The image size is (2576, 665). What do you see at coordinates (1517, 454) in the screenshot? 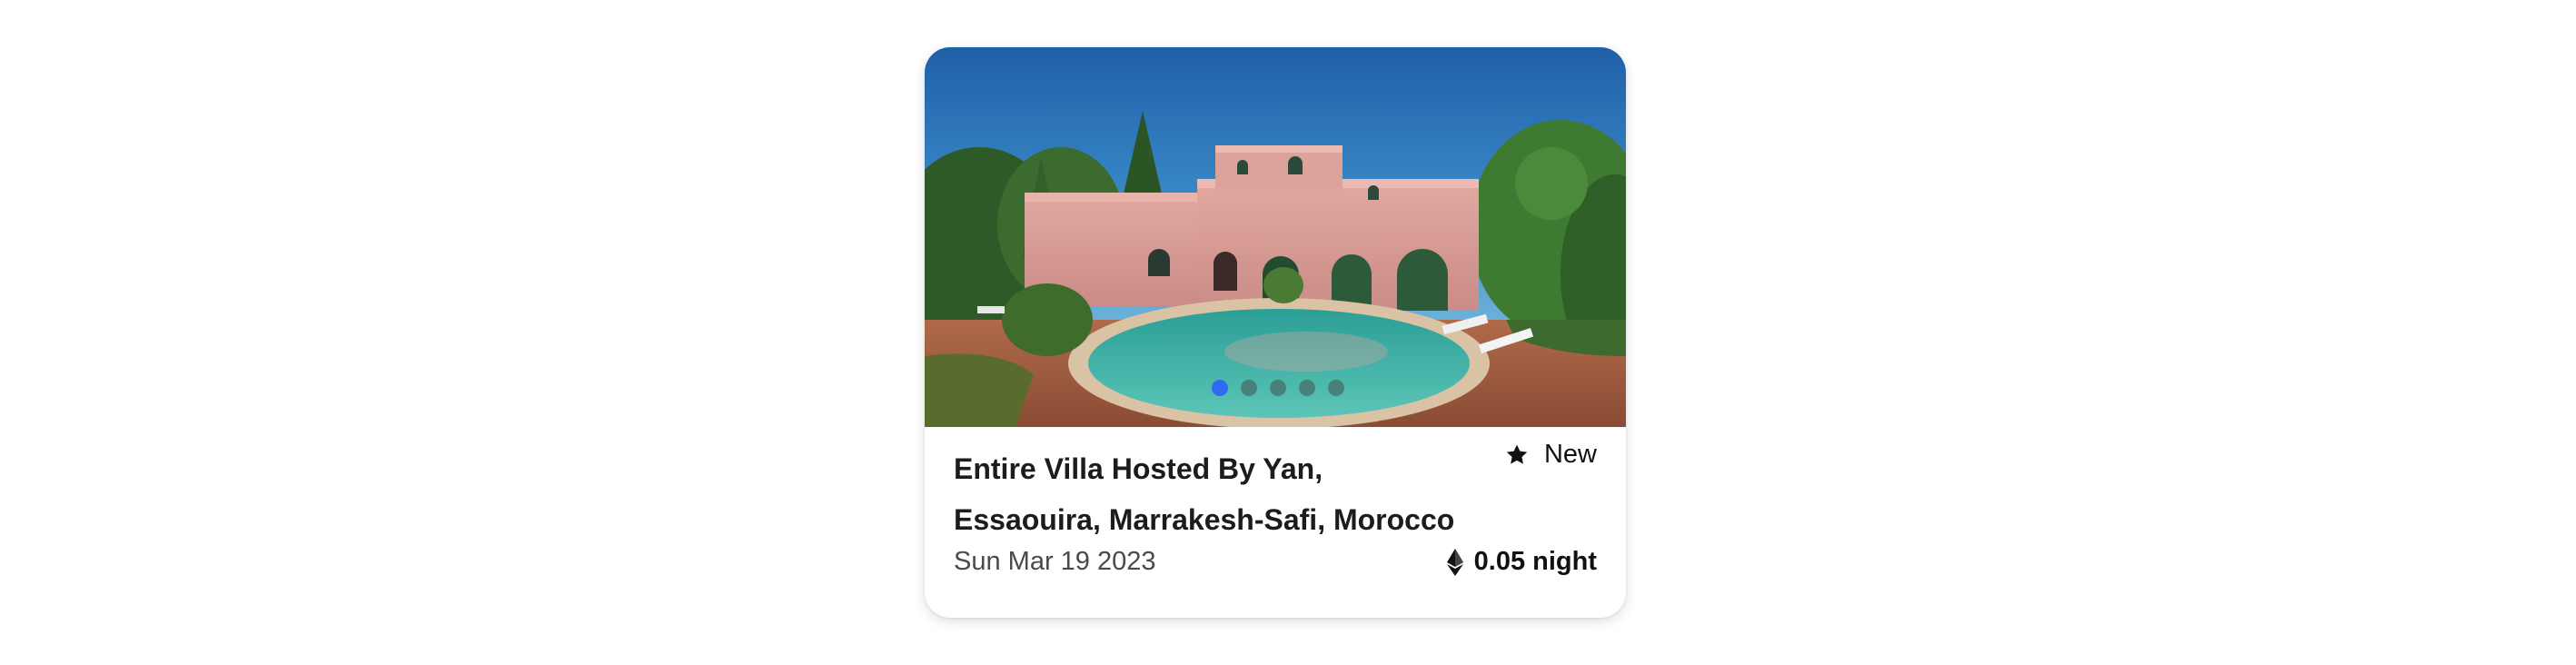
I see `star-icon` at bounding box center [1517, 454].